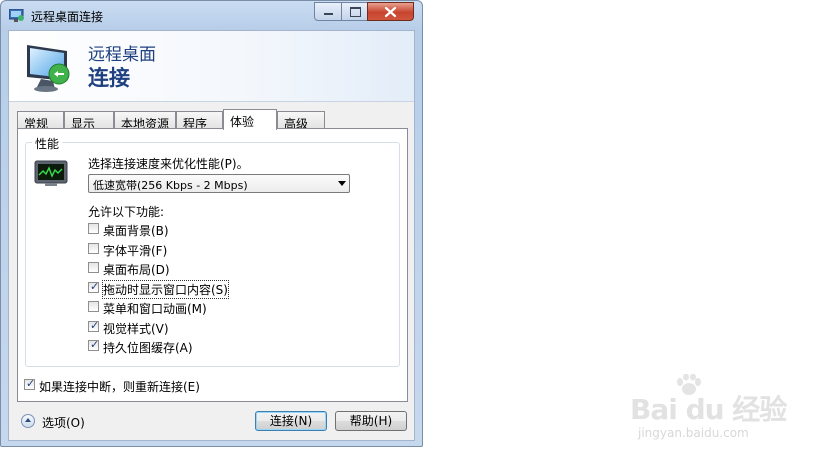 This screenshot has width=819, height=460. I want to click on connection-speed-value: 低速宽带(256 Kbps - 2 Mbps), so click(170, 185).